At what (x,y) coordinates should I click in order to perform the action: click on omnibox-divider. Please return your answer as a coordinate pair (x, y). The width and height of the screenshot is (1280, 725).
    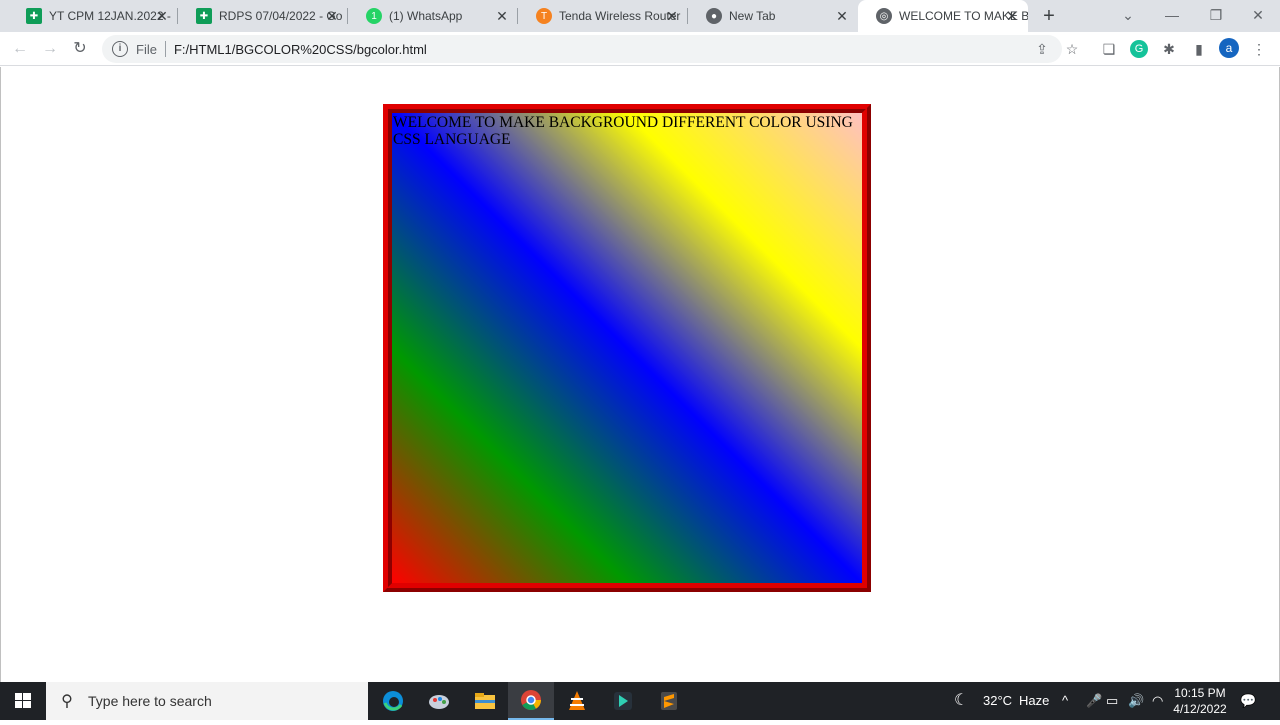
    Looking at the image, I should click on (165, 49).